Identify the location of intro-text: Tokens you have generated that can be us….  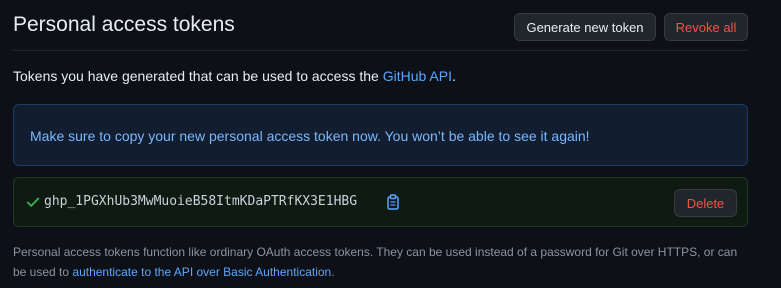
(234, 76).